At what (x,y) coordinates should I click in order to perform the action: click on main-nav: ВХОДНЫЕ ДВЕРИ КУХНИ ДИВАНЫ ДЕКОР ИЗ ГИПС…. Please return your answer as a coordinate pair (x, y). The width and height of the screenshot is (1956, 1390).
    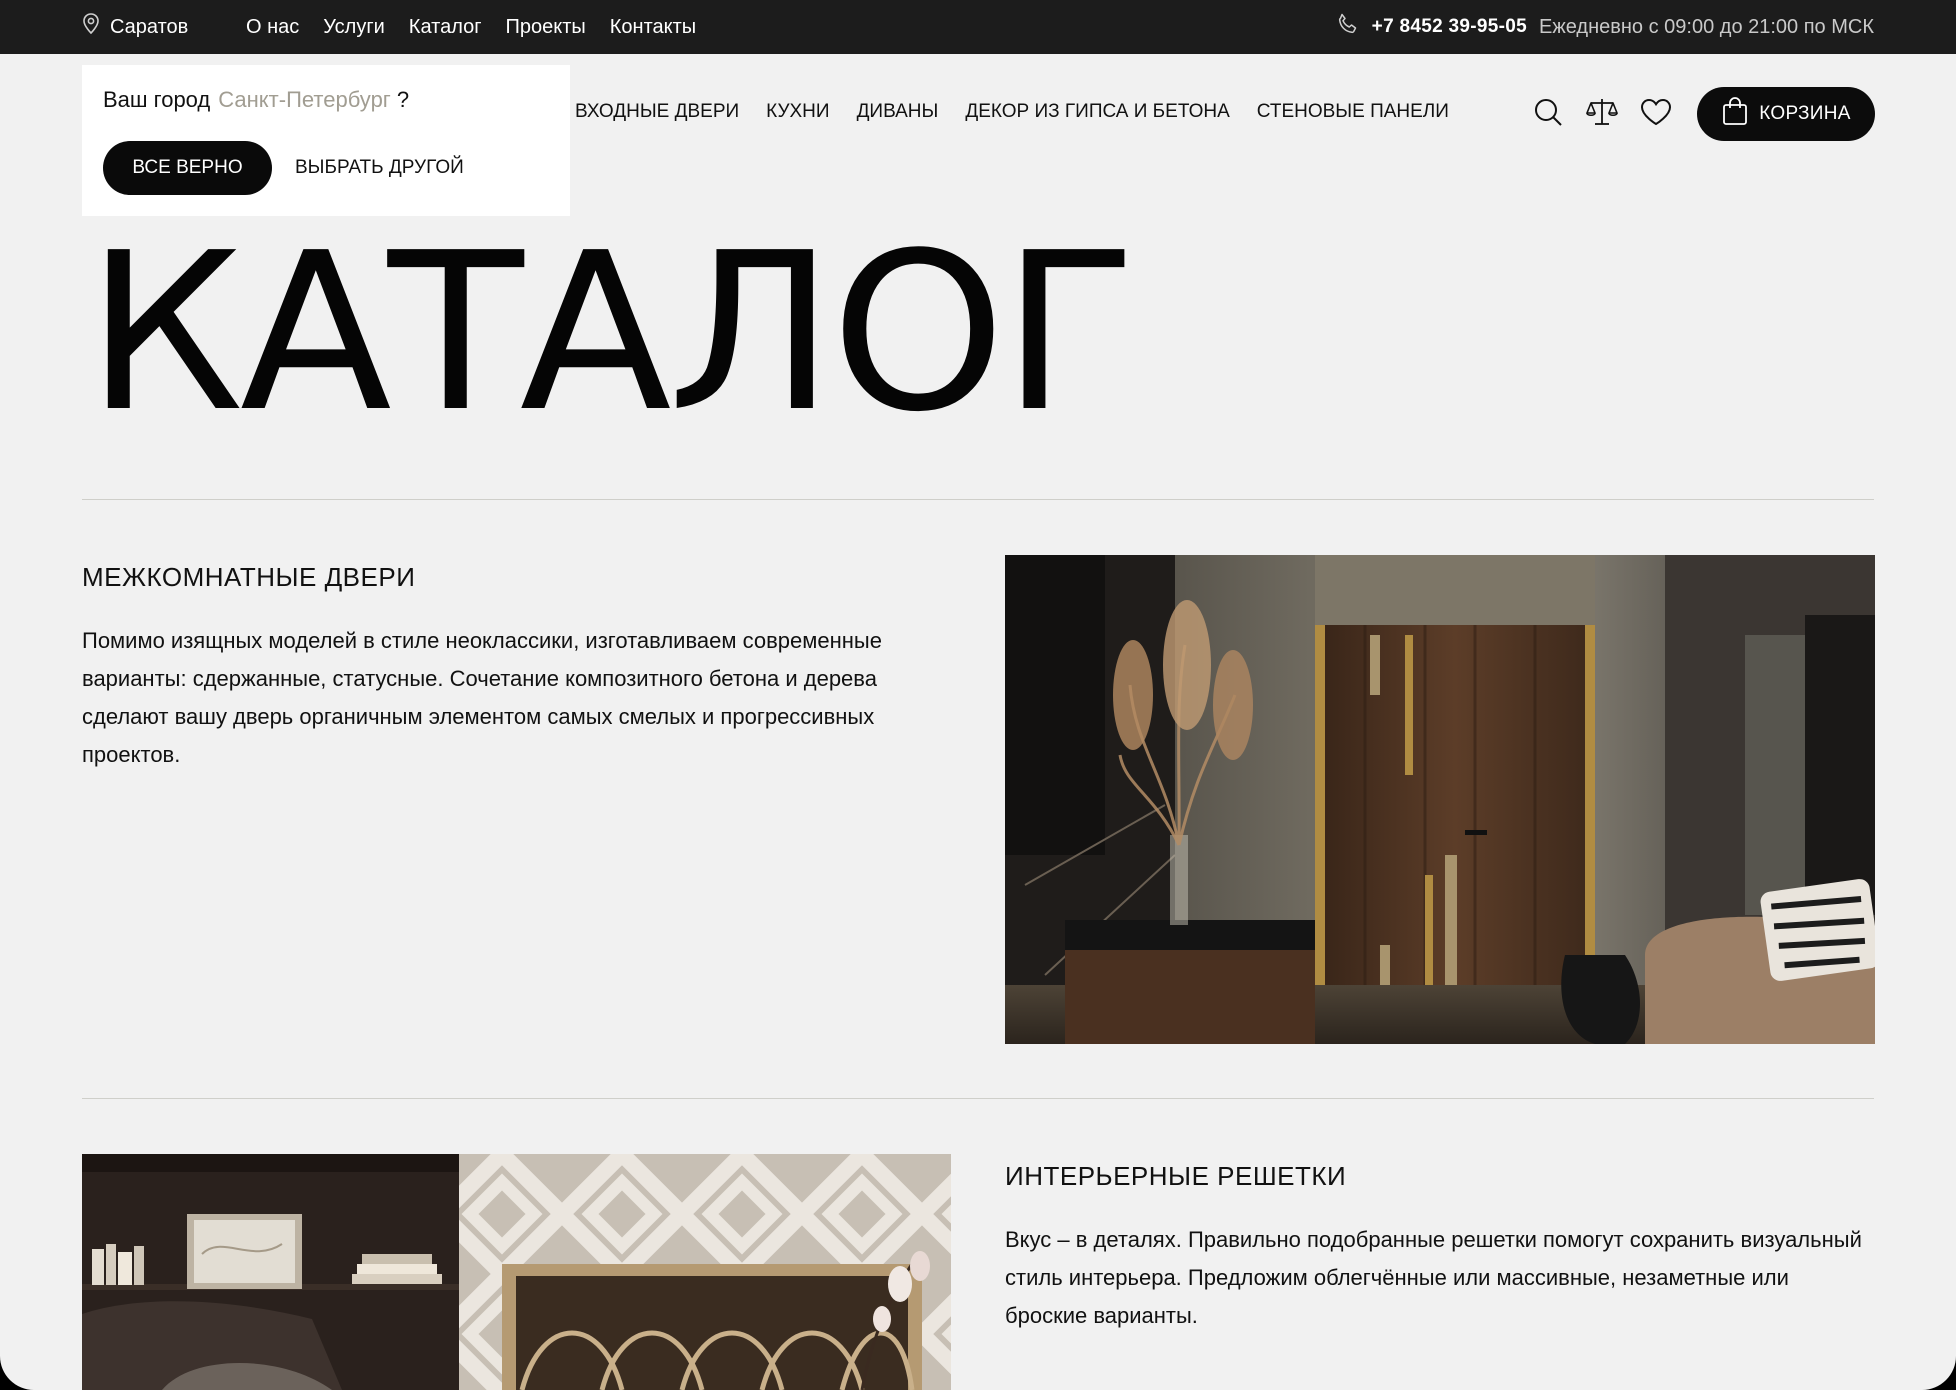
    Looking at the image, I should click on (1012, 112).